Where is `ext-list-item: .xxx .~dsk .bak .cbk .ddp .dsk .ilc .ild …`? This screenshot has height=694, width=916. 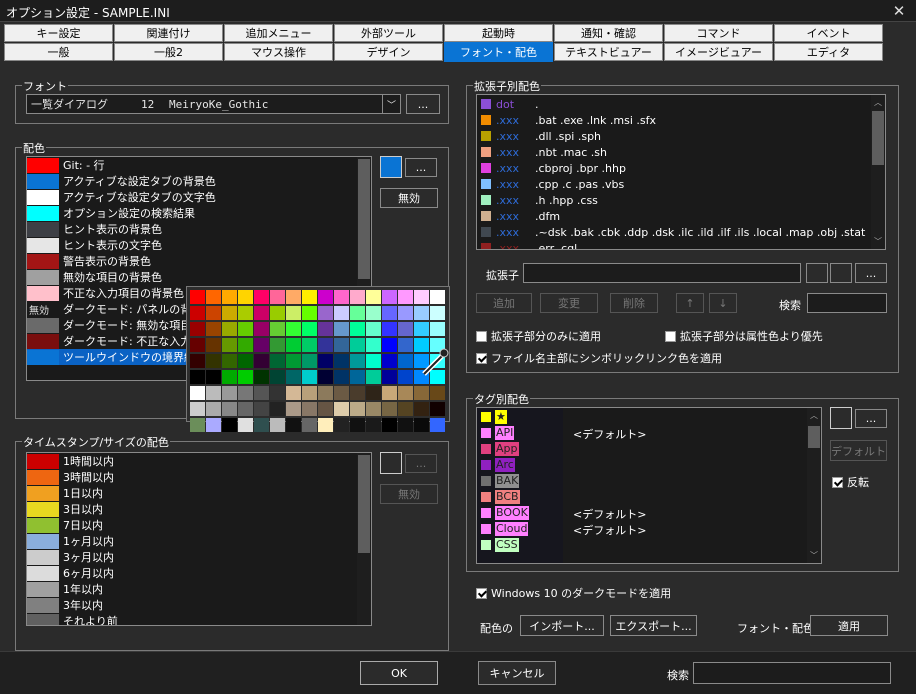 ext-list-item: .xxx .~dsk .bak .cbk .ddp .dsk .ilc .ild … is located at coordinates (674, 232).